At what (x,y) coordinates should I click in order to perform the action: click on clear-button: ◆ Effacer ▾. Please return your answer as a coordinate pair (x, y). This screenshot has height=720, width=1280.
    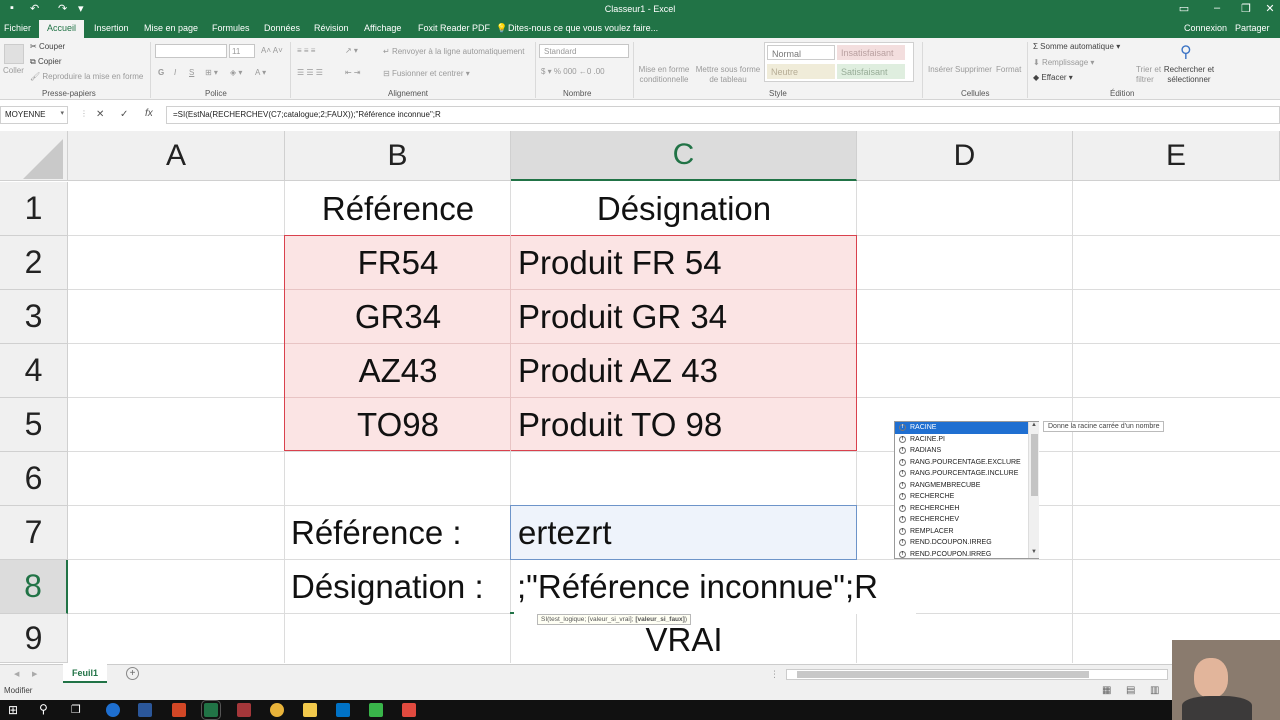
    Looking at the image, I should click on (1053, 77).